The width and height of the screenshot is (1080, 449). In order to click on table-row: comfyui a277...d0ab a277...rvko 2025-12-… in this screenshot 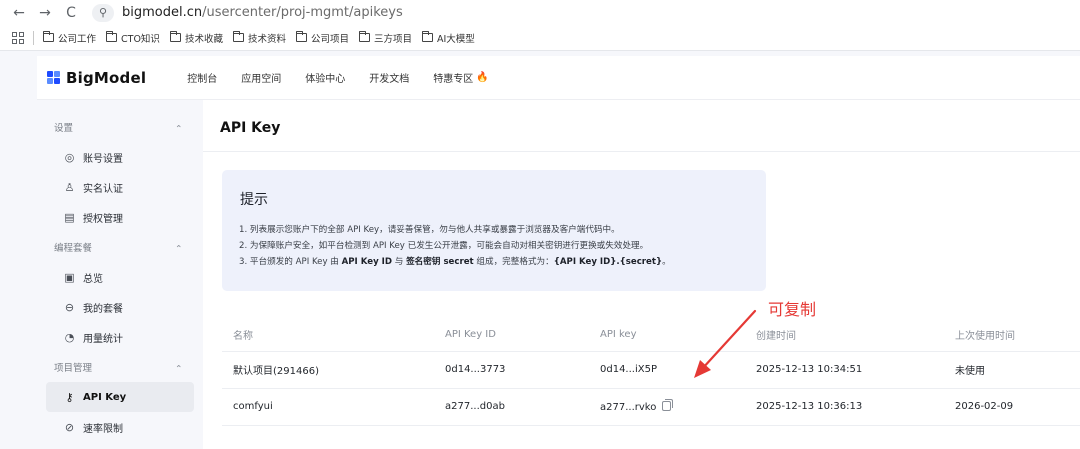, I will do `click(651, 407)`.